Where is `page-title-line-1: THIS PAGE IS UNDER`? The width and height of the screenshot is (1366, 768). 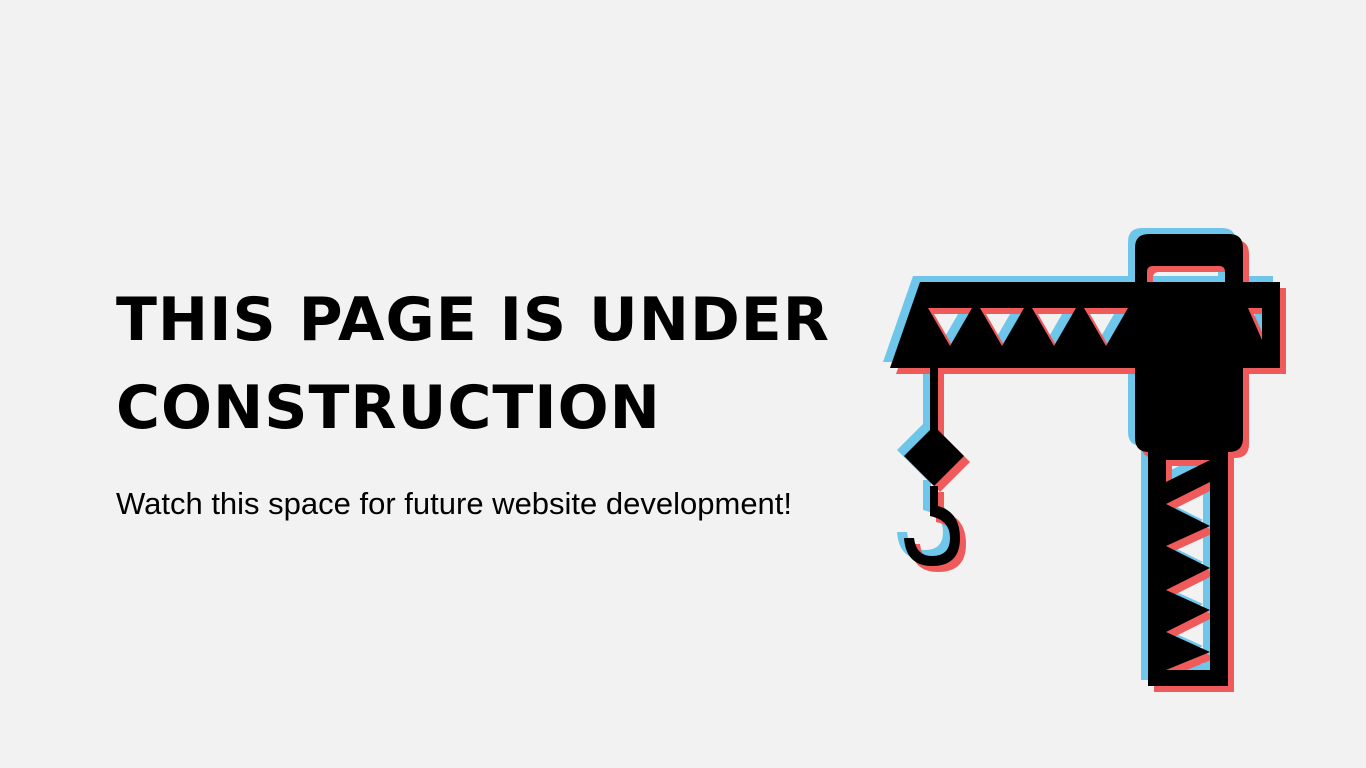
page-title-line-1: THIS PAGE IS UNDER is located at coordinates (473, 320).